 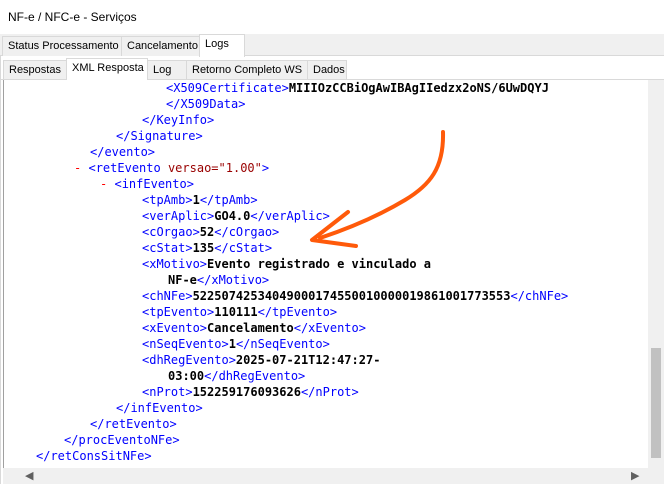 I want to click on xml-line: </X509Data>, so click(x=206, y=104).